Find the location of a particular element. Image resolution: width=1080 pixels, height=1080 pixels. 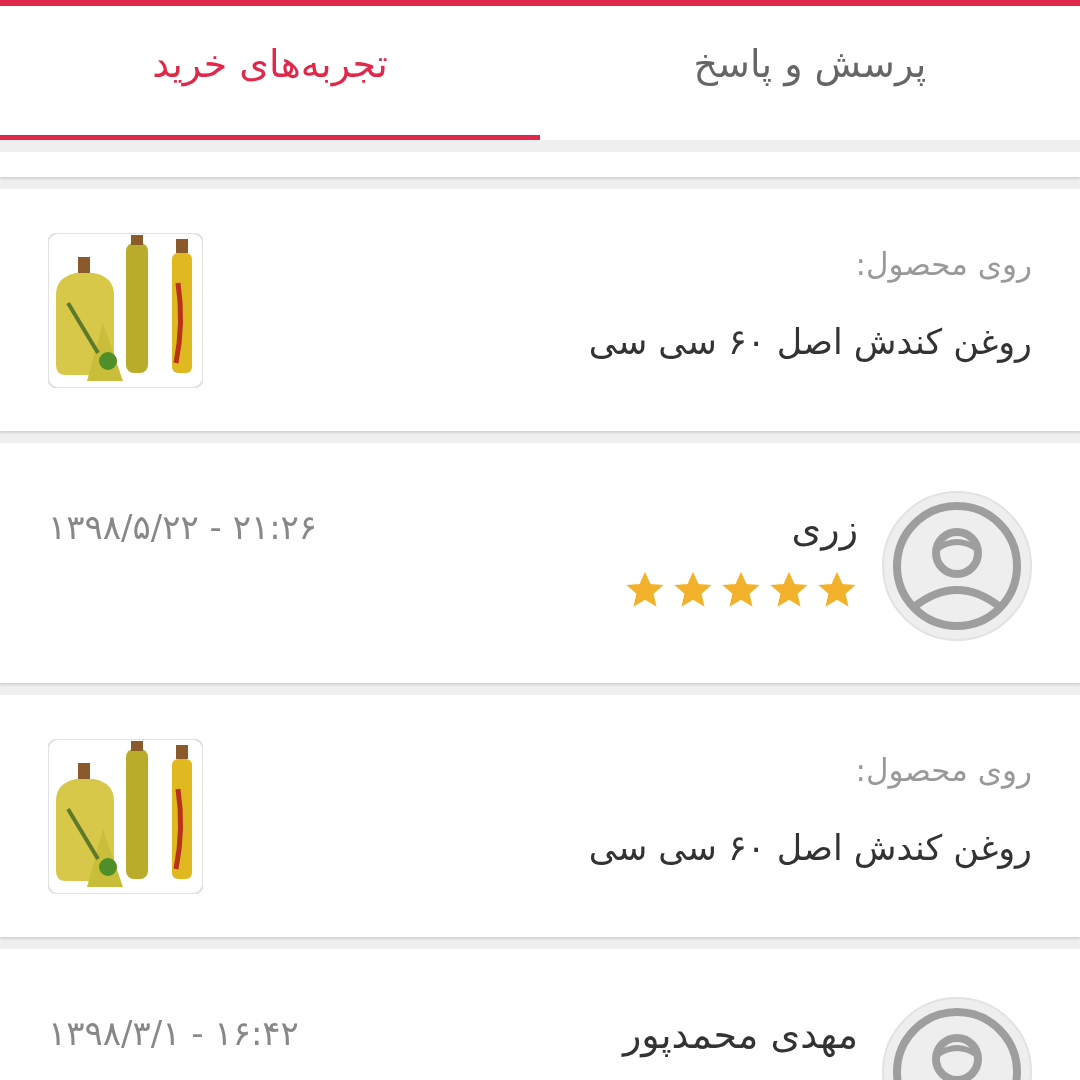

author-name: مهدی محمدپور is located at coordinates (740, 1035).